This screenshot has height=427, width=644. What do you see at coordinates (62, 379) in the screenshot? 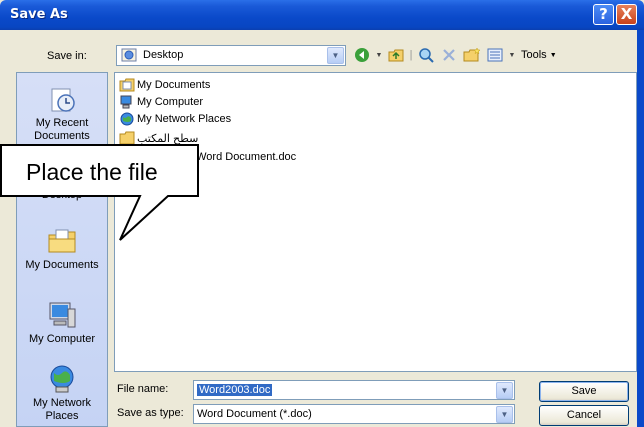
I see `network-places-icon` at bounding box center [62, 379].